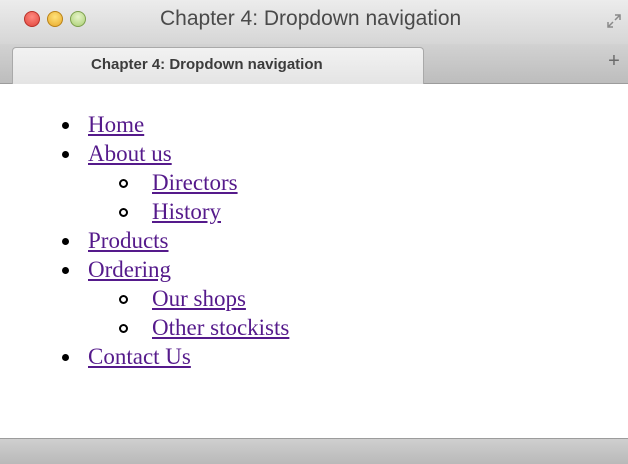 The width and height of the screenshot is (628, 464). I want to click on about-us-submenu: Directors History, so click(204, 197).